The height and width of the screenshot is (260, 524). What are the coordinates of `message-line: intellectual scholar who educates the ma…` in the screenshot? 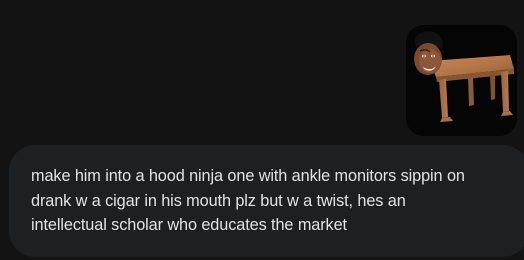 It's located at (189, 225).